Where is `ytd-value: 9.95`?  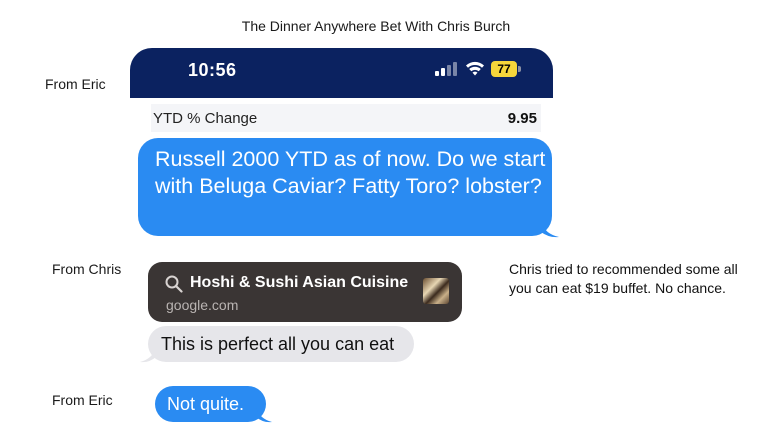
ytd-value: 9.95 is located at coordinates (522, 118).